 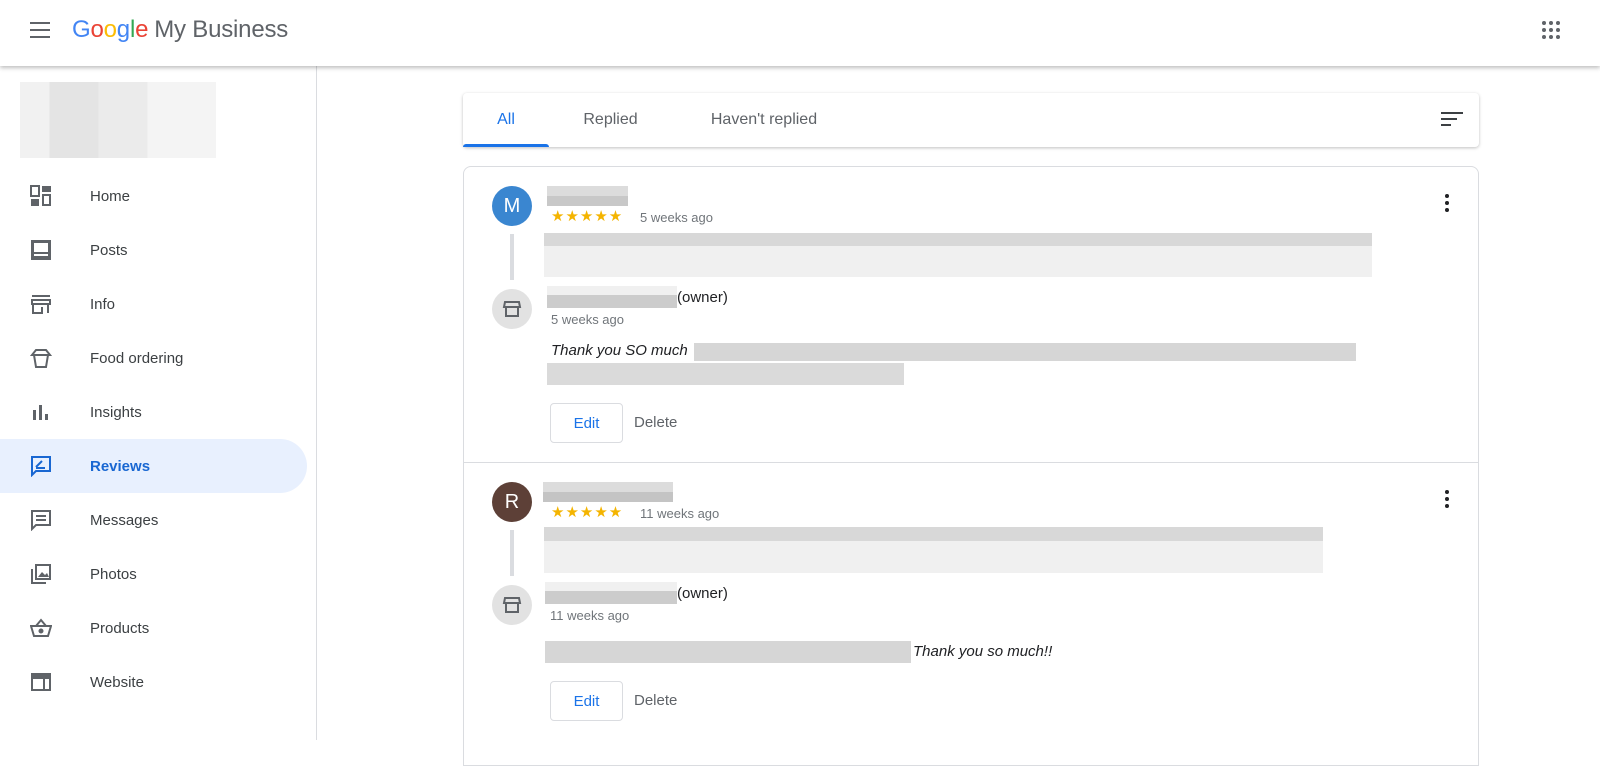 I want to click on tab-all: All, so click(x=506, y=120).